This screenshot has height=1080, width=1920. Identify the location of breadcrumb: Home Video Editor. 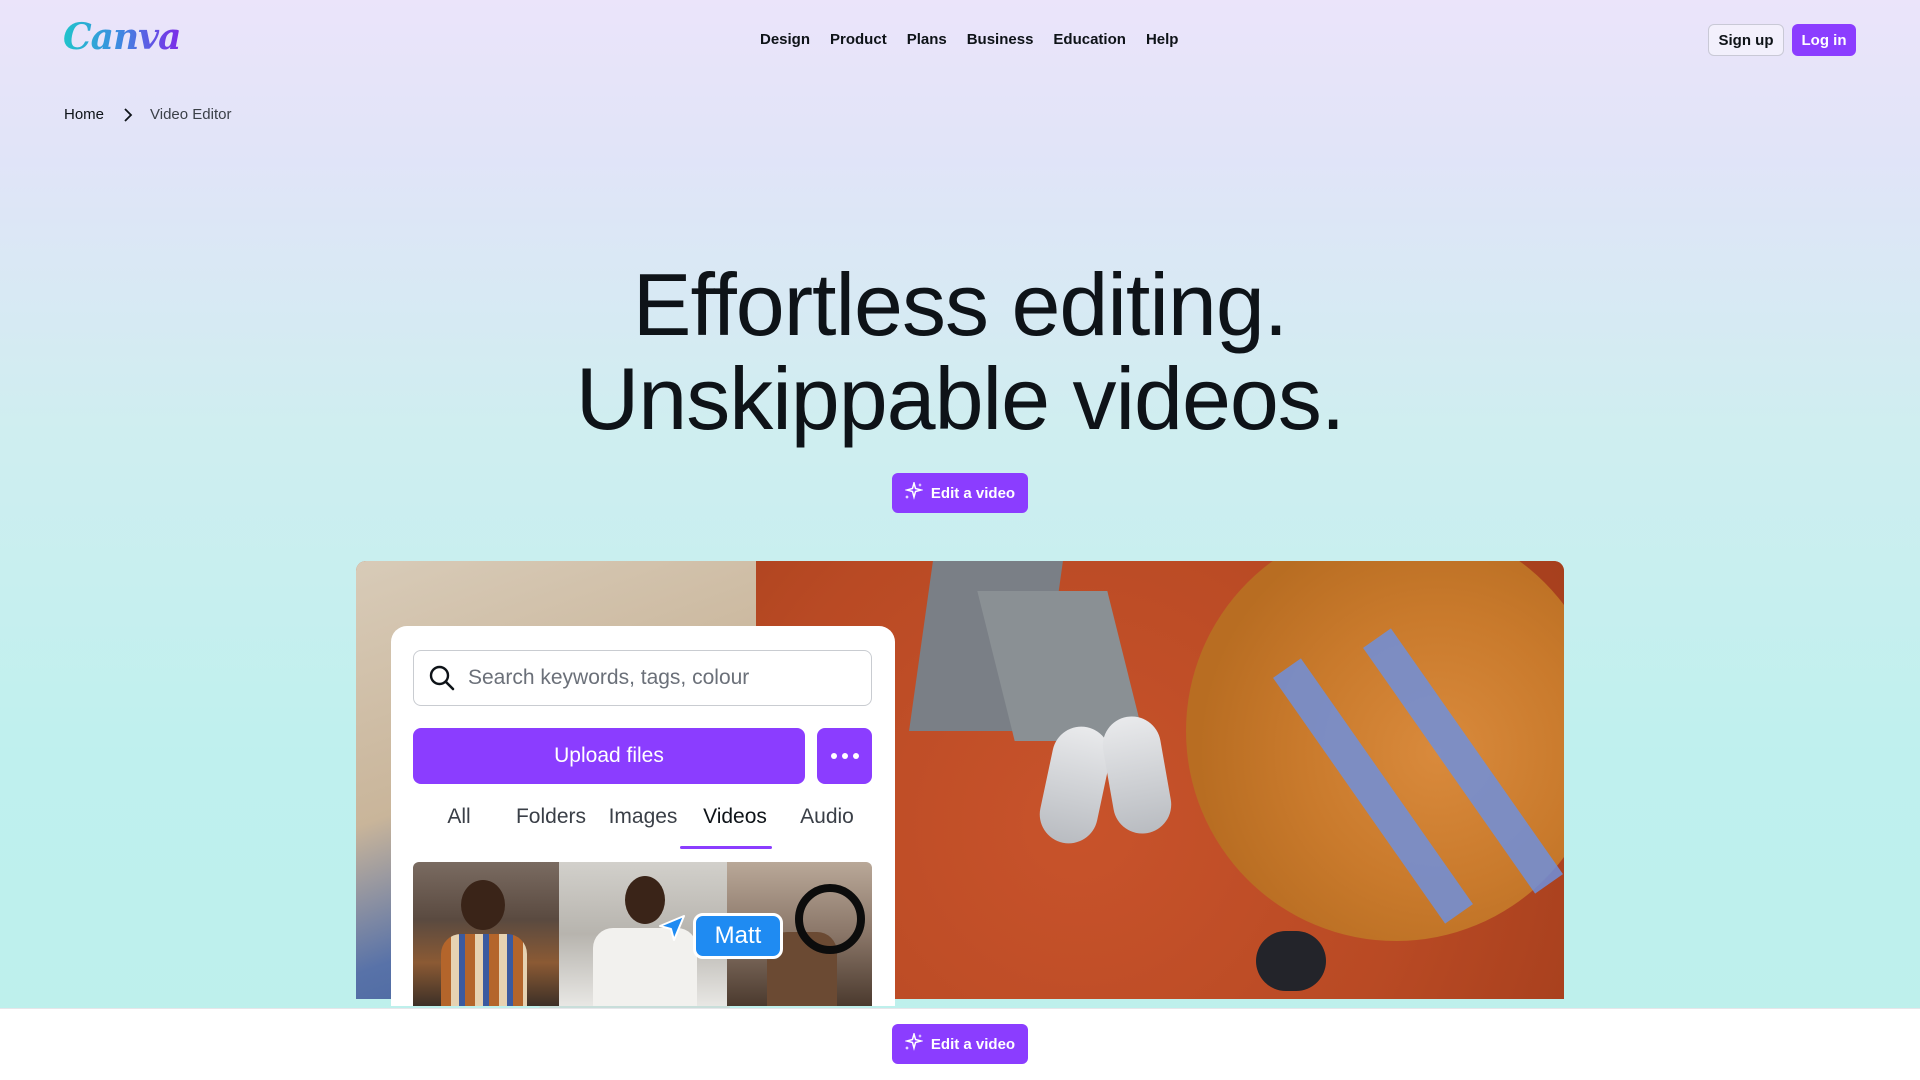
(147, 114).